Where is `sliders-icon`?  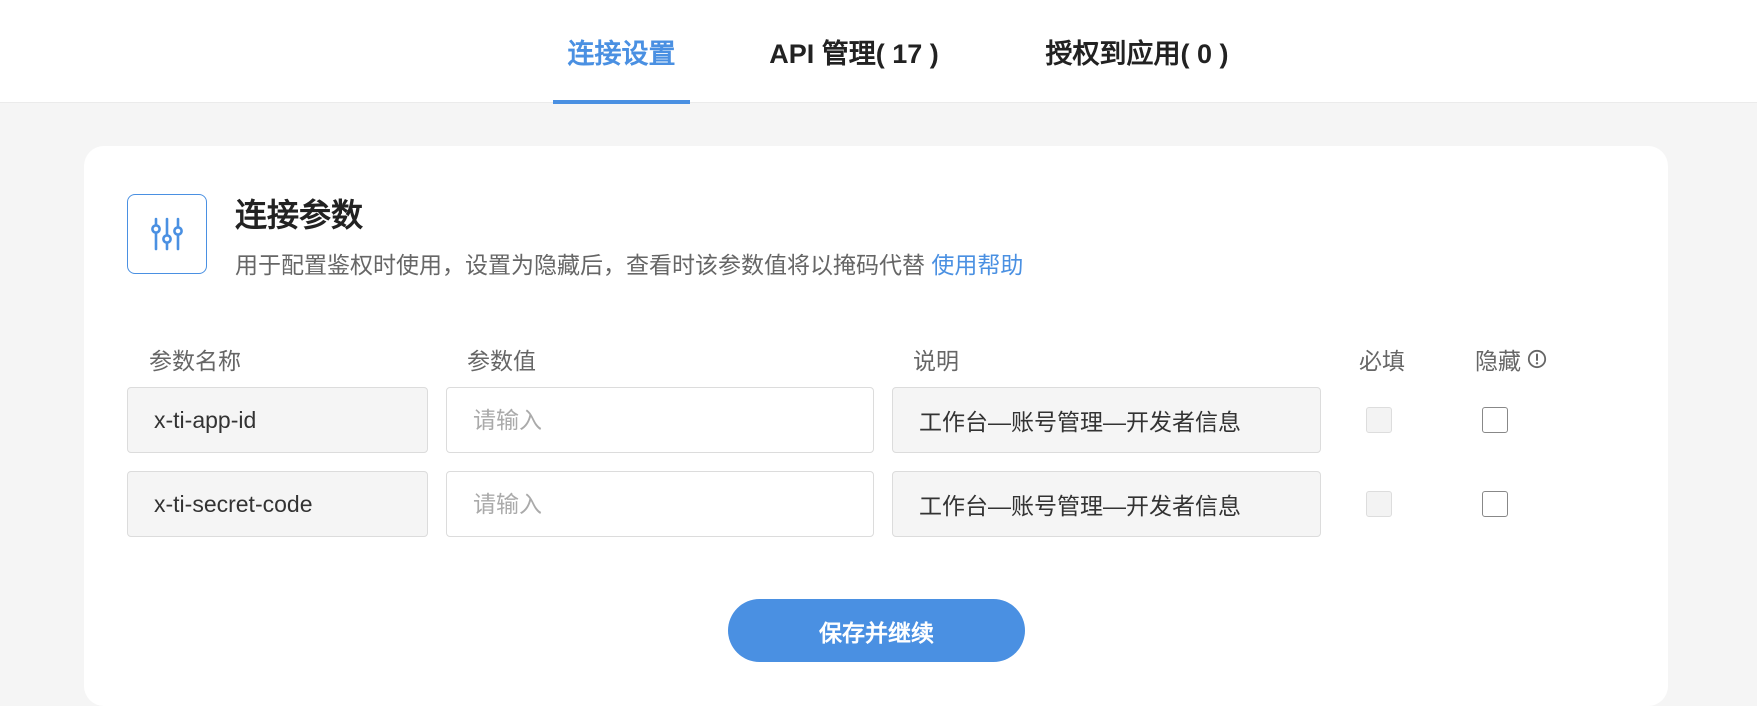 sliders-icon is located at coordinates (167, 234).